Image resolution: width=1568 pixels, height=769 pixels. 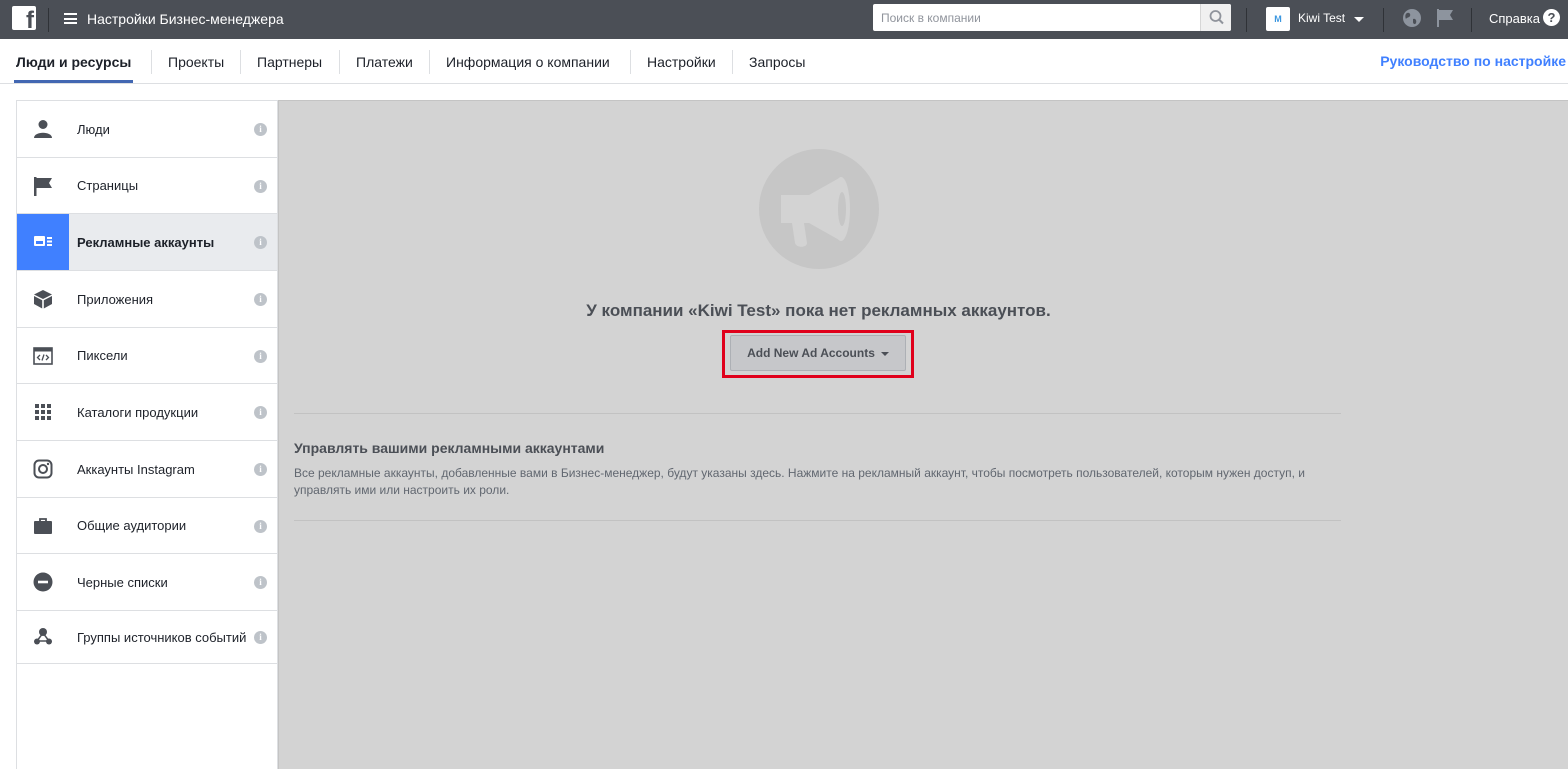 I want to click on sidebar-item-pages: Страницы i, so click(x=147, y=186).